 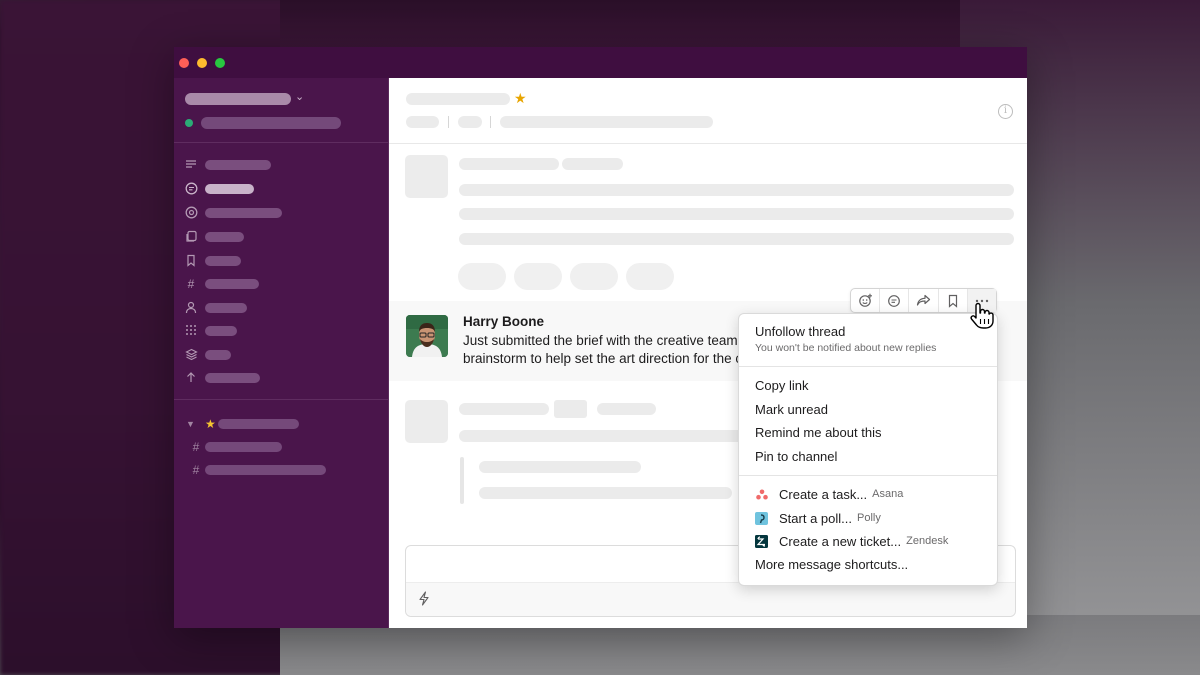 What do you see at coordinates (299, 96) in the screenshot?
I see `chevron-down-icon: ⌄` at bounding box center [299, 96].